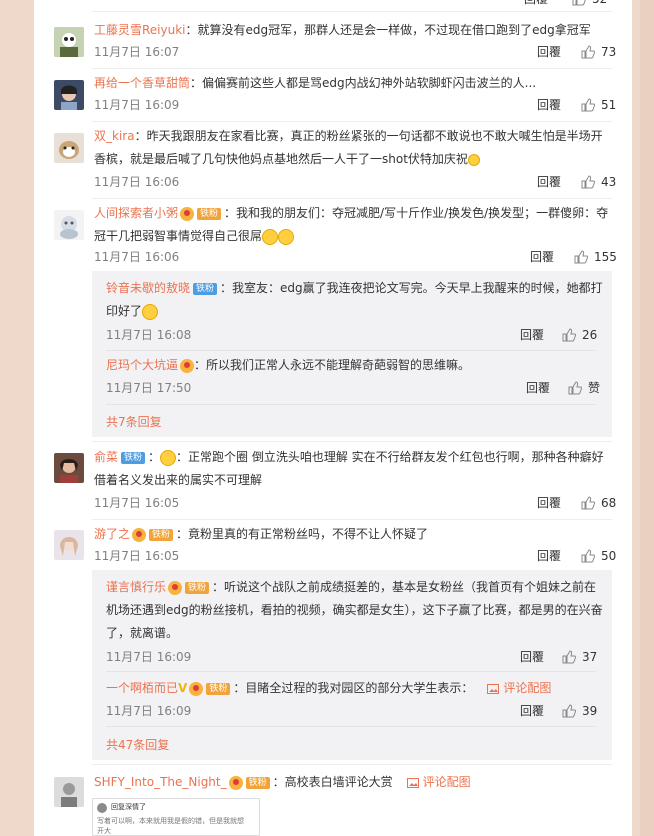 Image resolution: width=654 pixels, height=836 pixels. I want to click on comment-actions: 回覆 155, so click(573, 257).